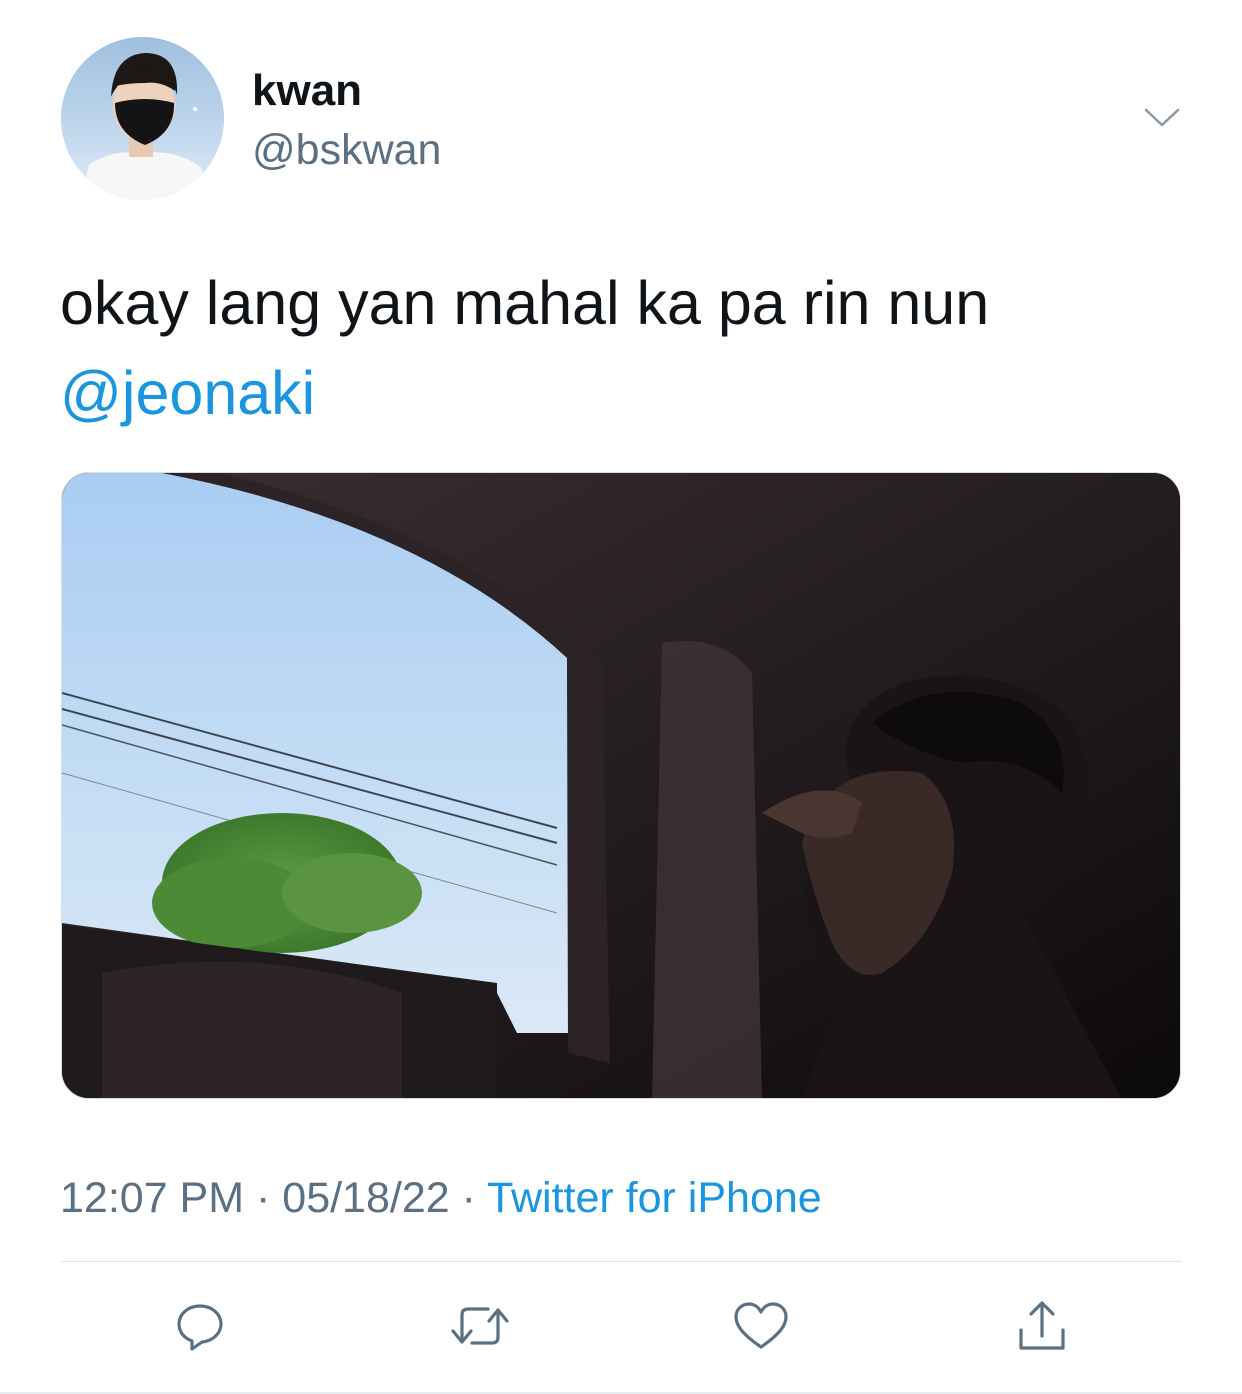 The width and height of the screenshot is (1242, 1394). What do you see at coordinates (307, 91) in the screenshot?
I see `author-display-name: kwan` at bounding box center [307, 91].